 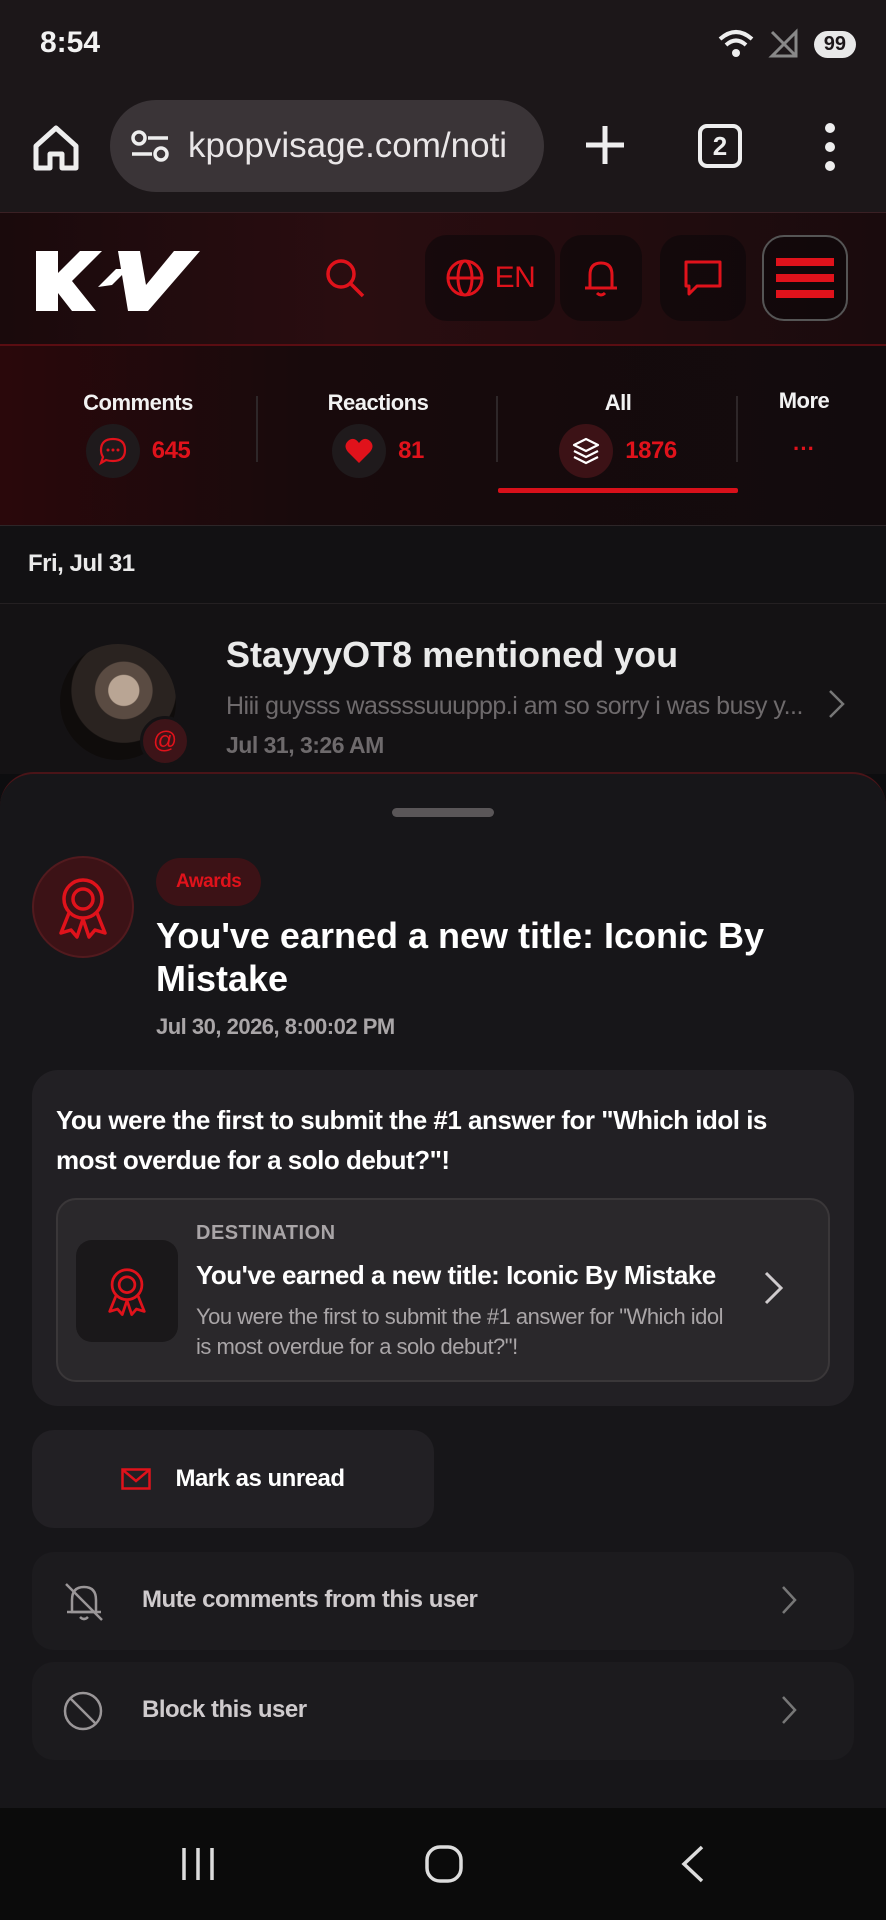 I want to click on address-bar: kpopvisage.com/noti, so click(x=327, y=146).